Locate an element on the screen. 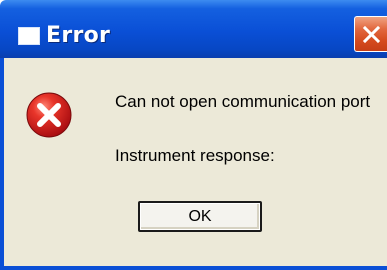  instrument-response-label: Instrument response: is located at coordinates (195, 155).